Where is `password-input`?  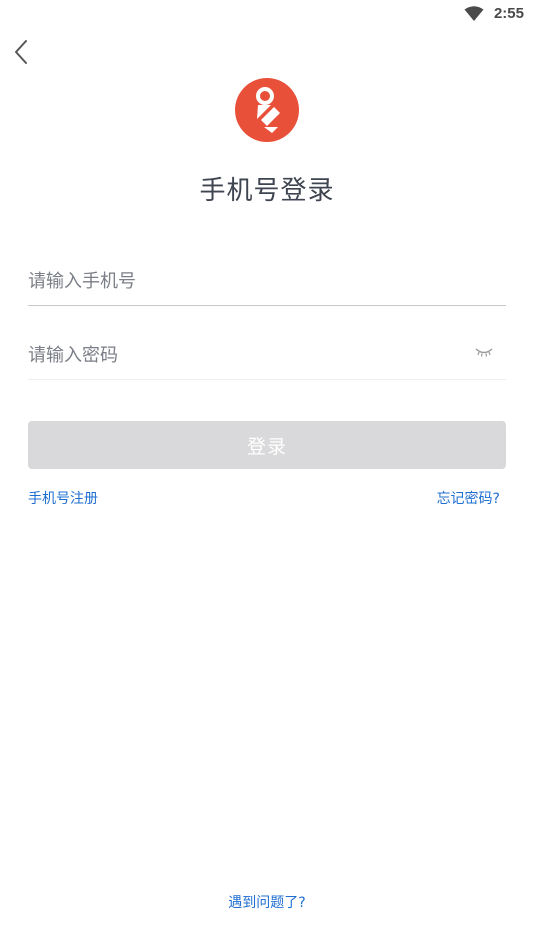 password-input is located at coordinates (267, 355).